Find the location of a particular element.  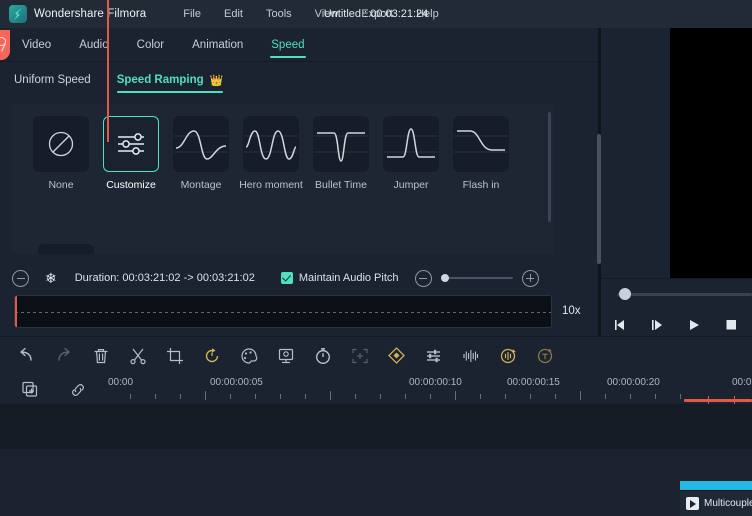

crop-button is located at coordinates (174, 356).